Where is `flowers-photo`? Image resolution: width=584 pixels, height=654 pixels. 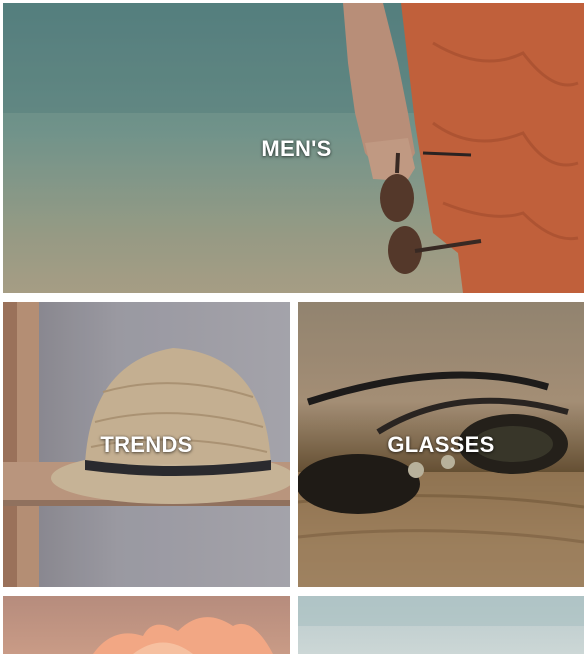 flowers-photo is located at coordinates (183, 635).